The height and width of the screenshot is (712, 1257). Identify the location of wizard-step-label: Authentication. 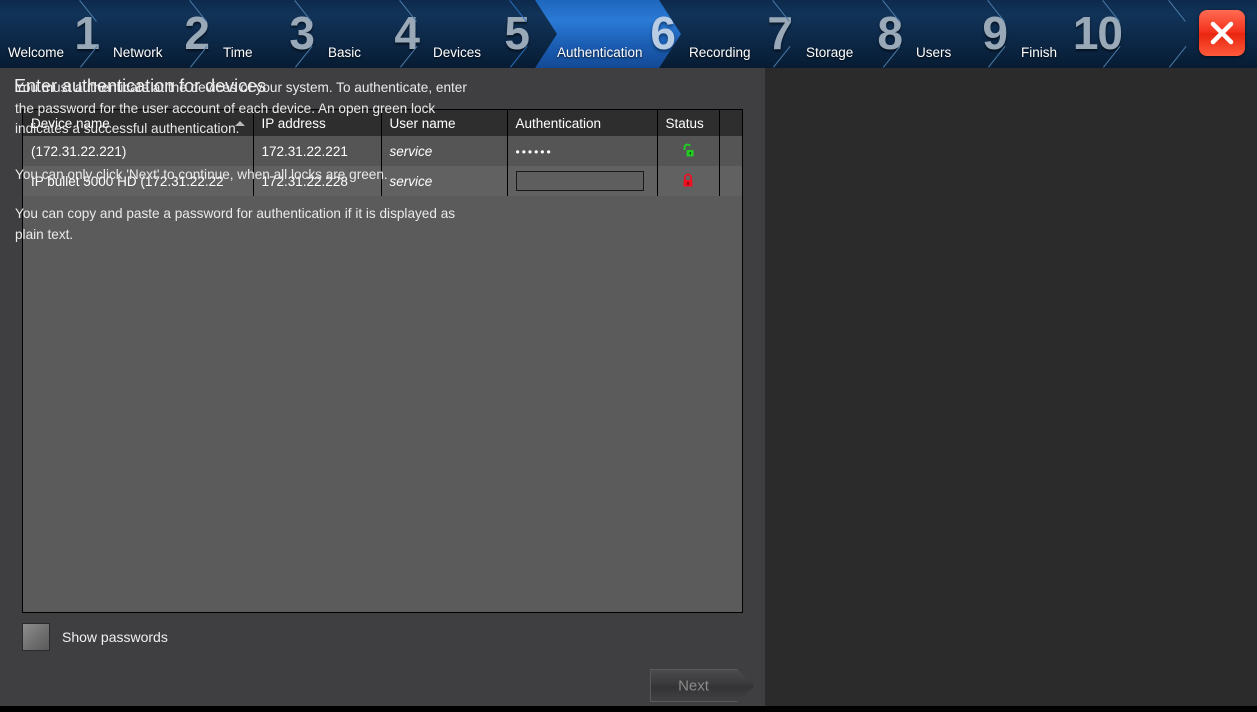
(600, 52).